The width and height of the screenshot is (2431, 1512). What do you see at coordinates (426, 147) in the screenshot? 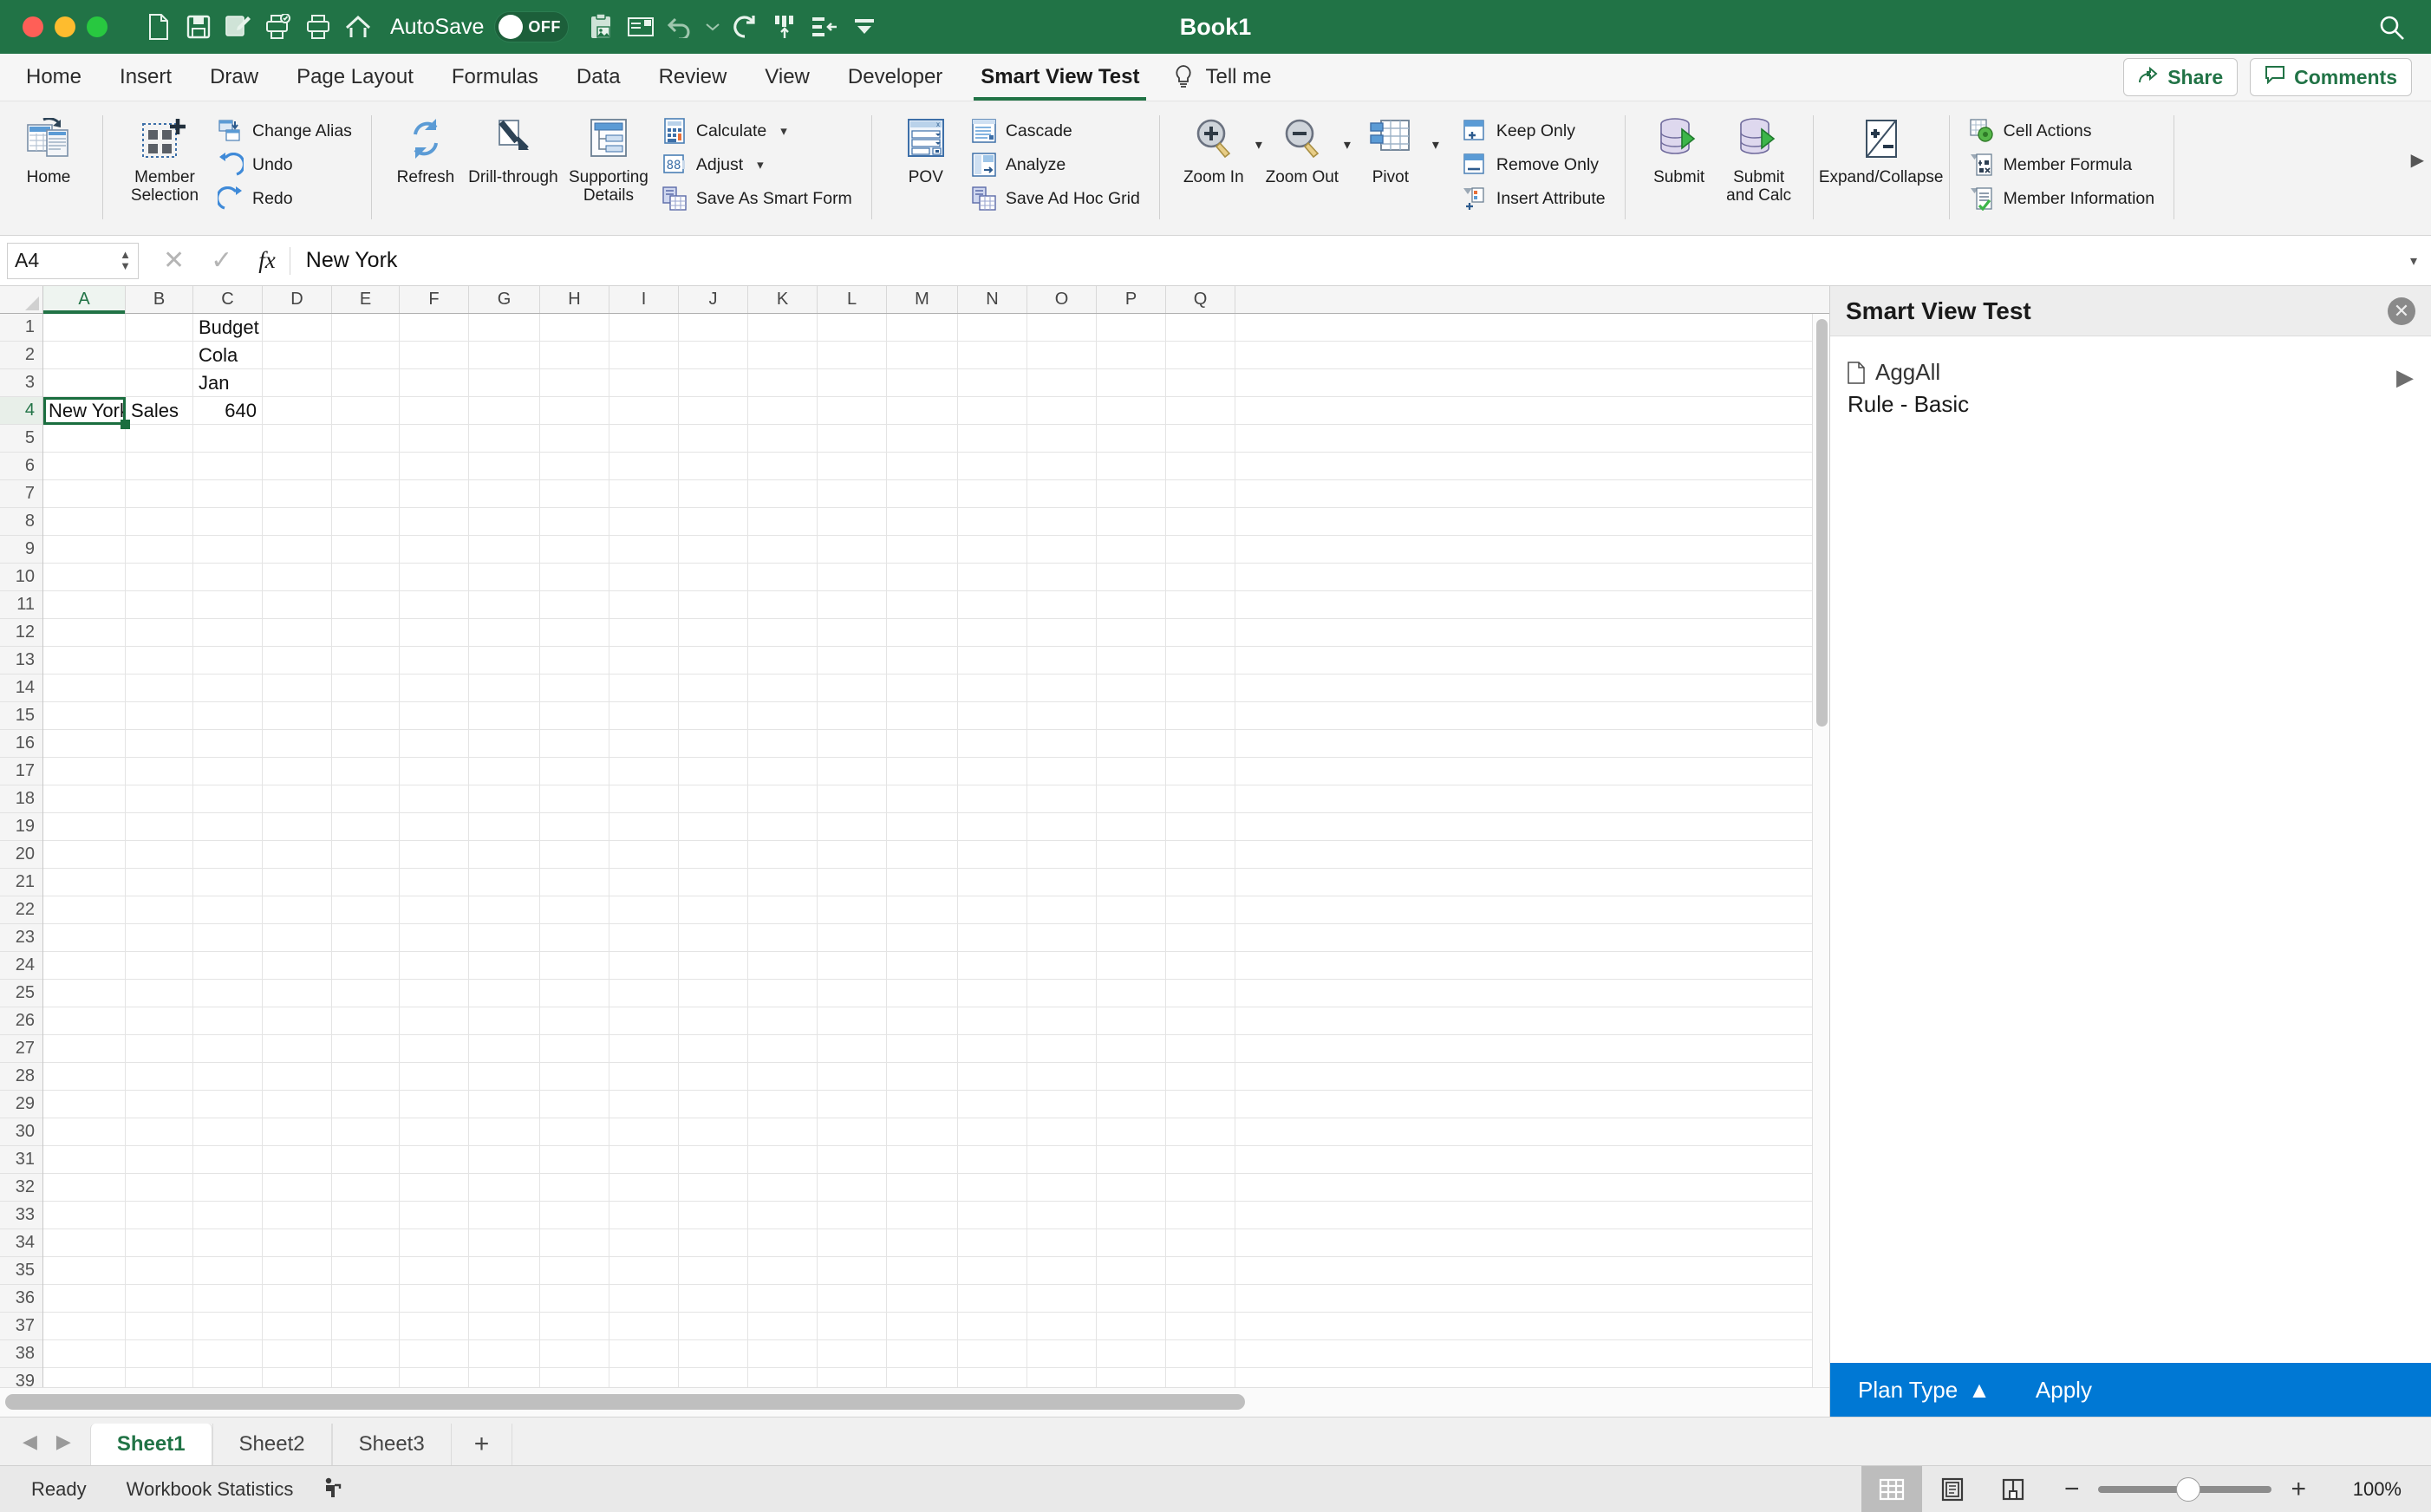
I see `refresh-button: Refresh` at bounding box center [426, 147].